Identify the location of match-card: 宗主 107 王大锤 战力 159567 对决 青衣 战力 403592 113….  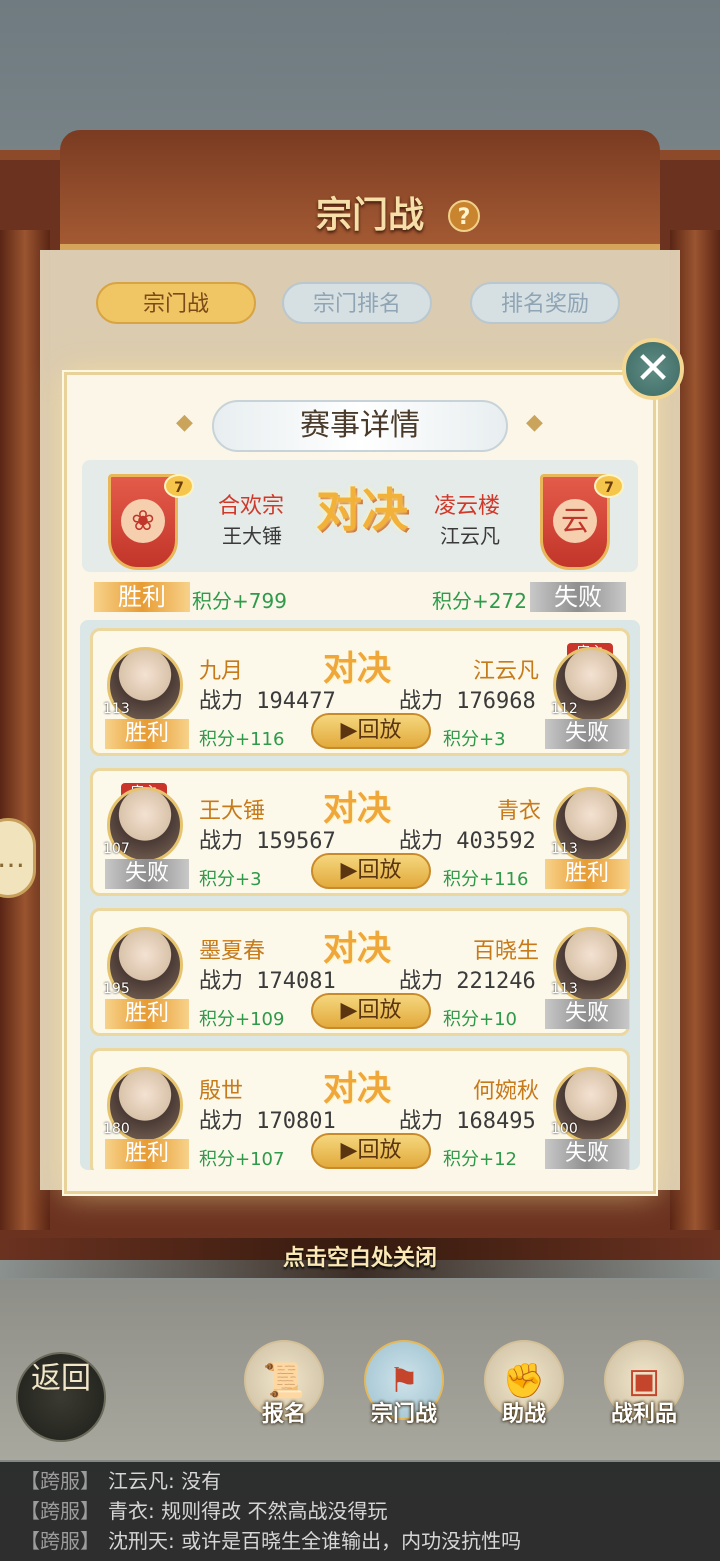
(360, 832).